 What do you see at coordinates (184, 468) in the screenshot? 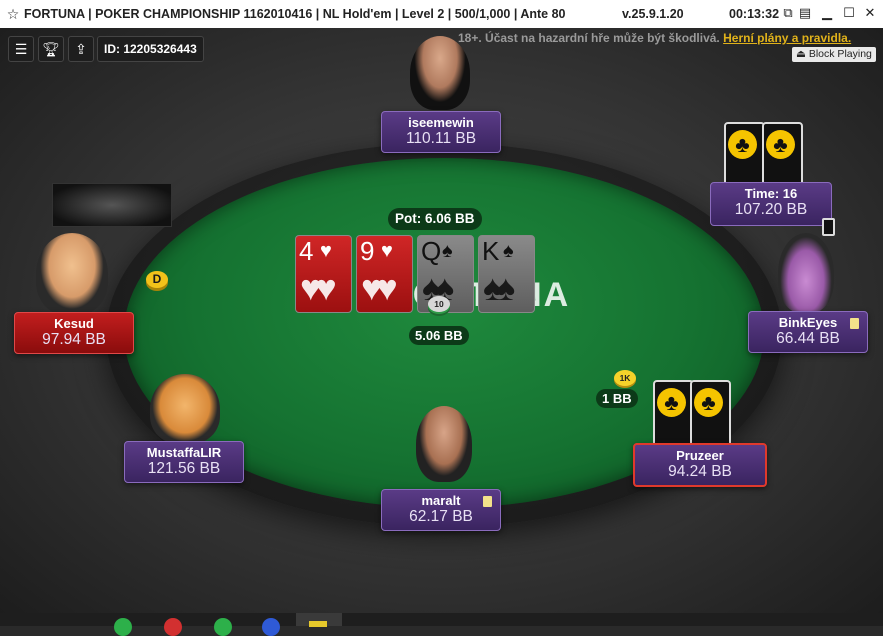
I see `player-stack: 121.56 BB` at bounding box center [184, 468].